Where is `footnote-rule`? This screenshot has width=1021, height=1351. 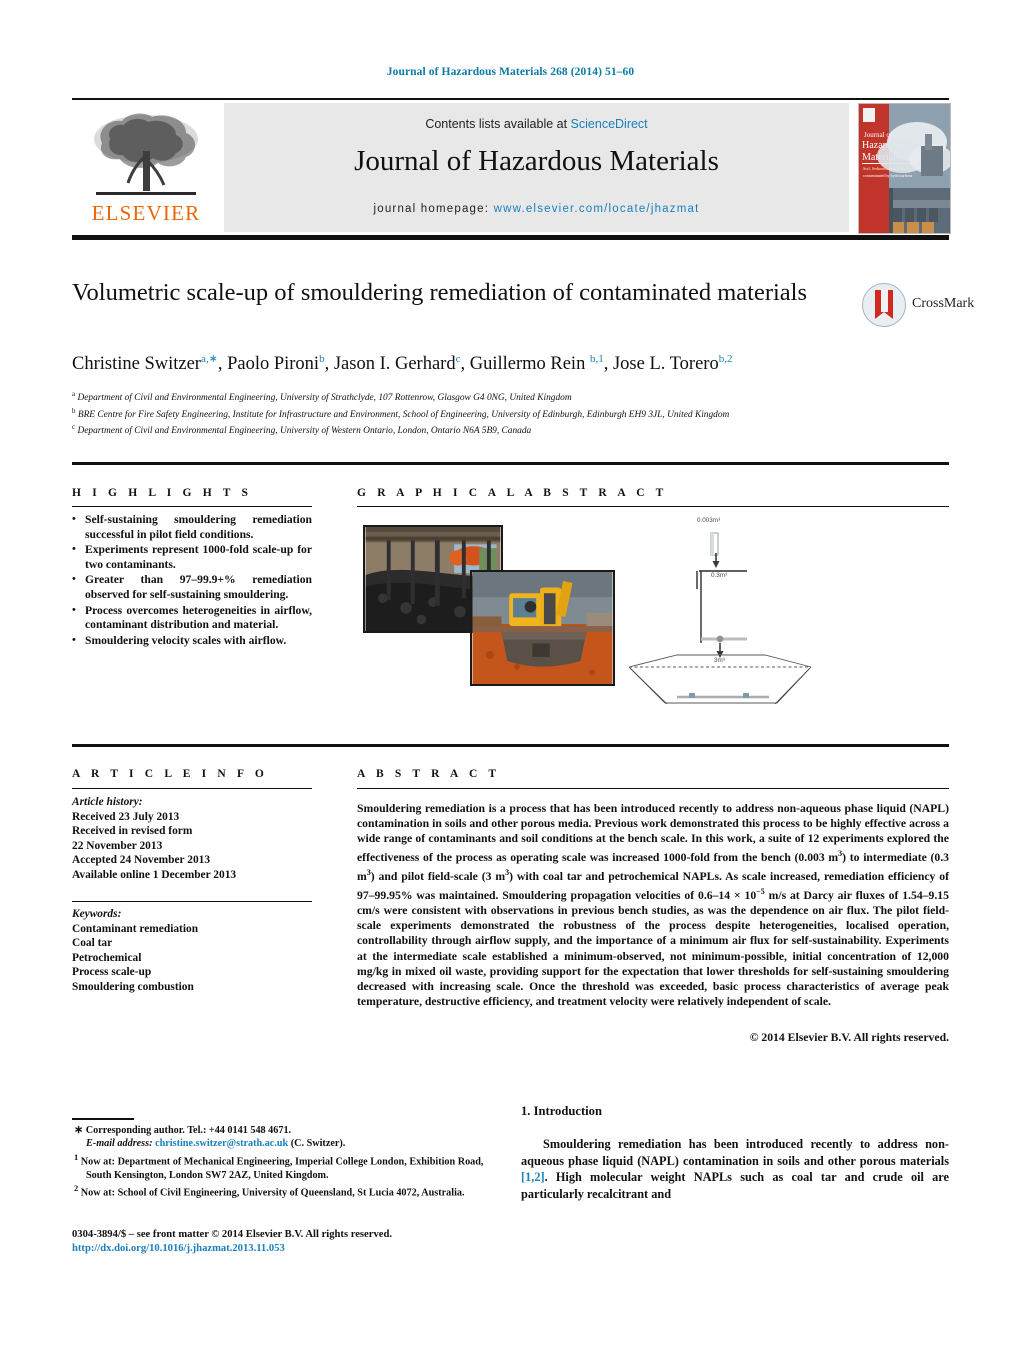 footnote-rule is located at coordinates (103, 1119).